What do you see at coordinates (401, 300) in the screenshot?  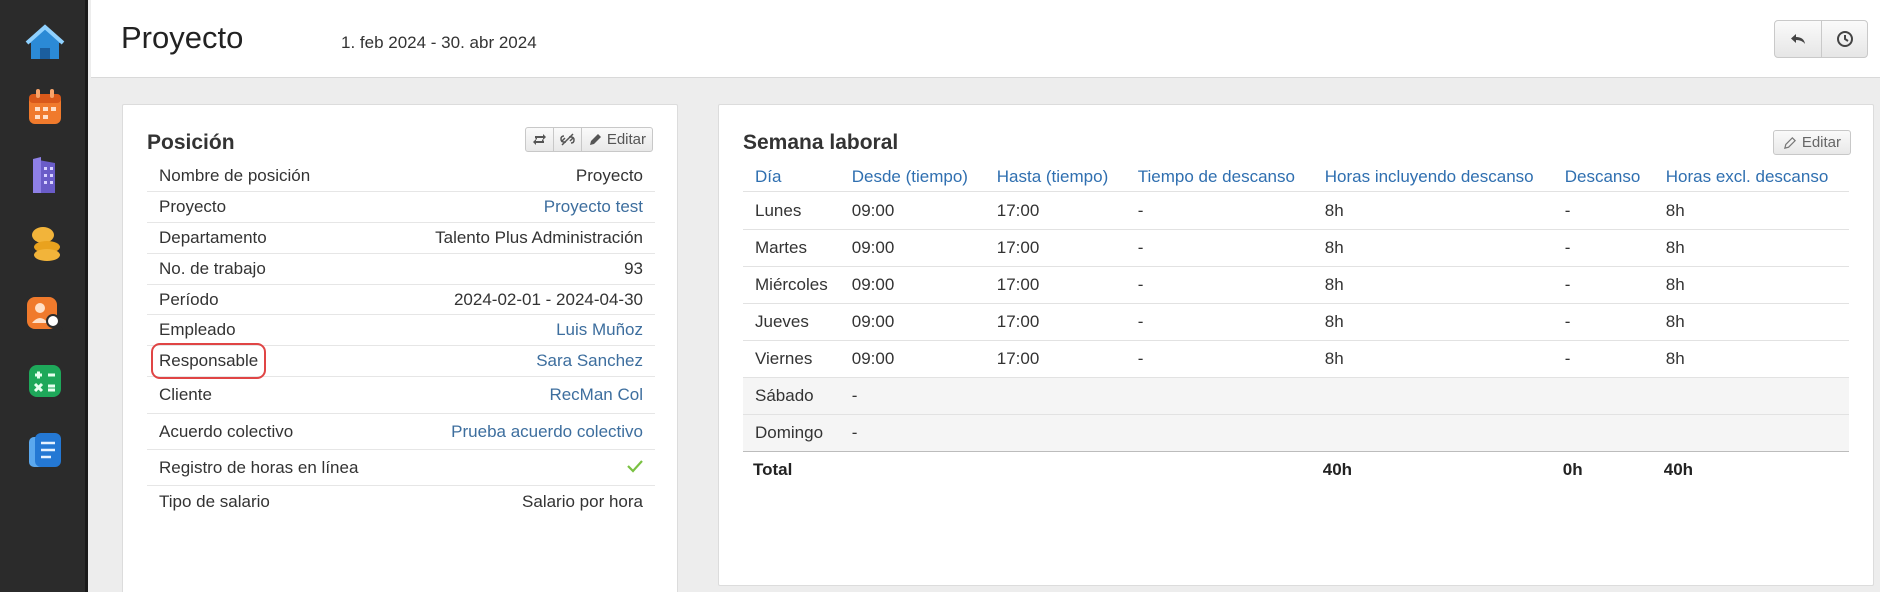 I see `detail-row-periodo: Período 2024-02-01 - 2024-04-30` at bounding box center [401, 300].